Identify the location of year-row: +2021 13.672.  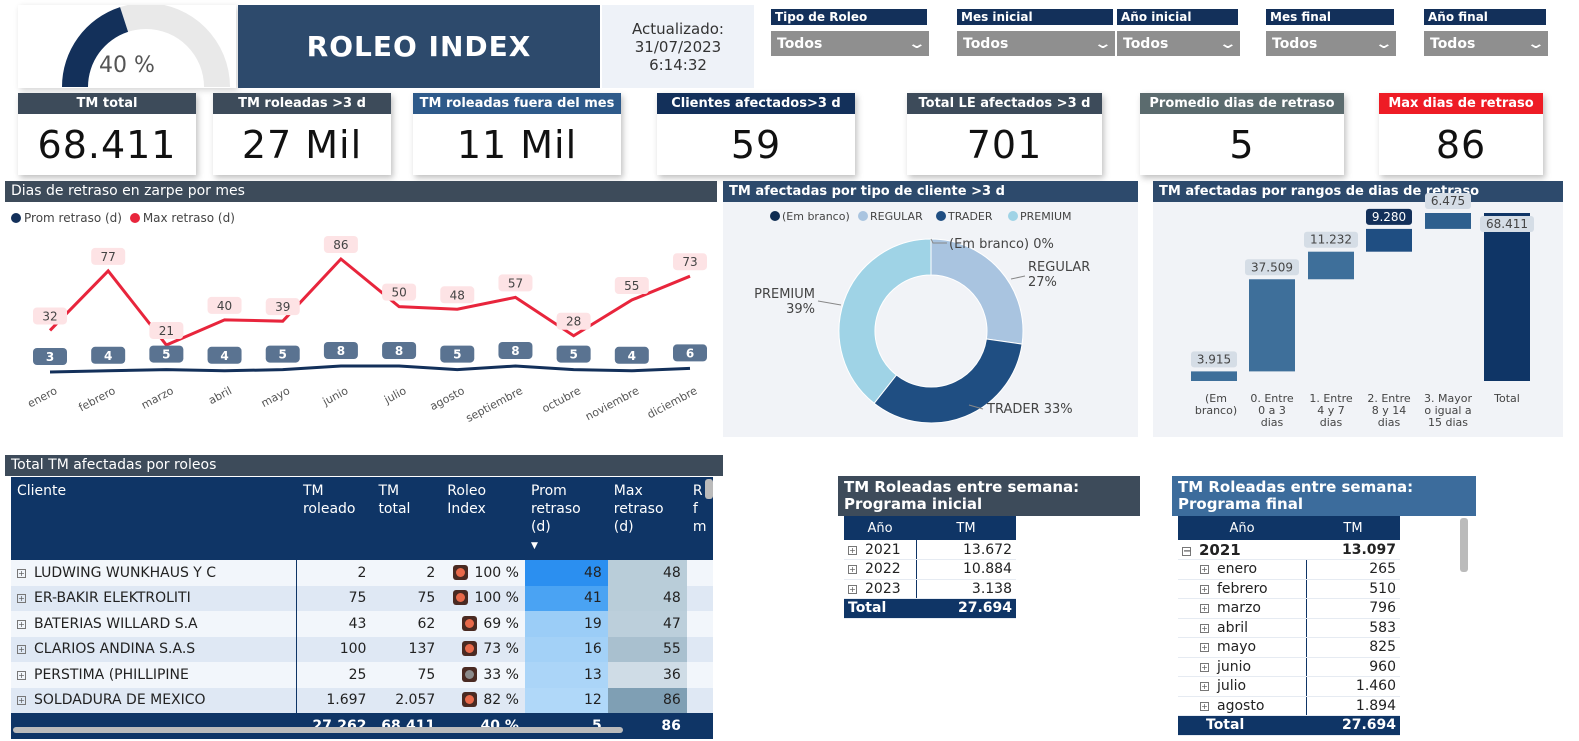
(930, 550).